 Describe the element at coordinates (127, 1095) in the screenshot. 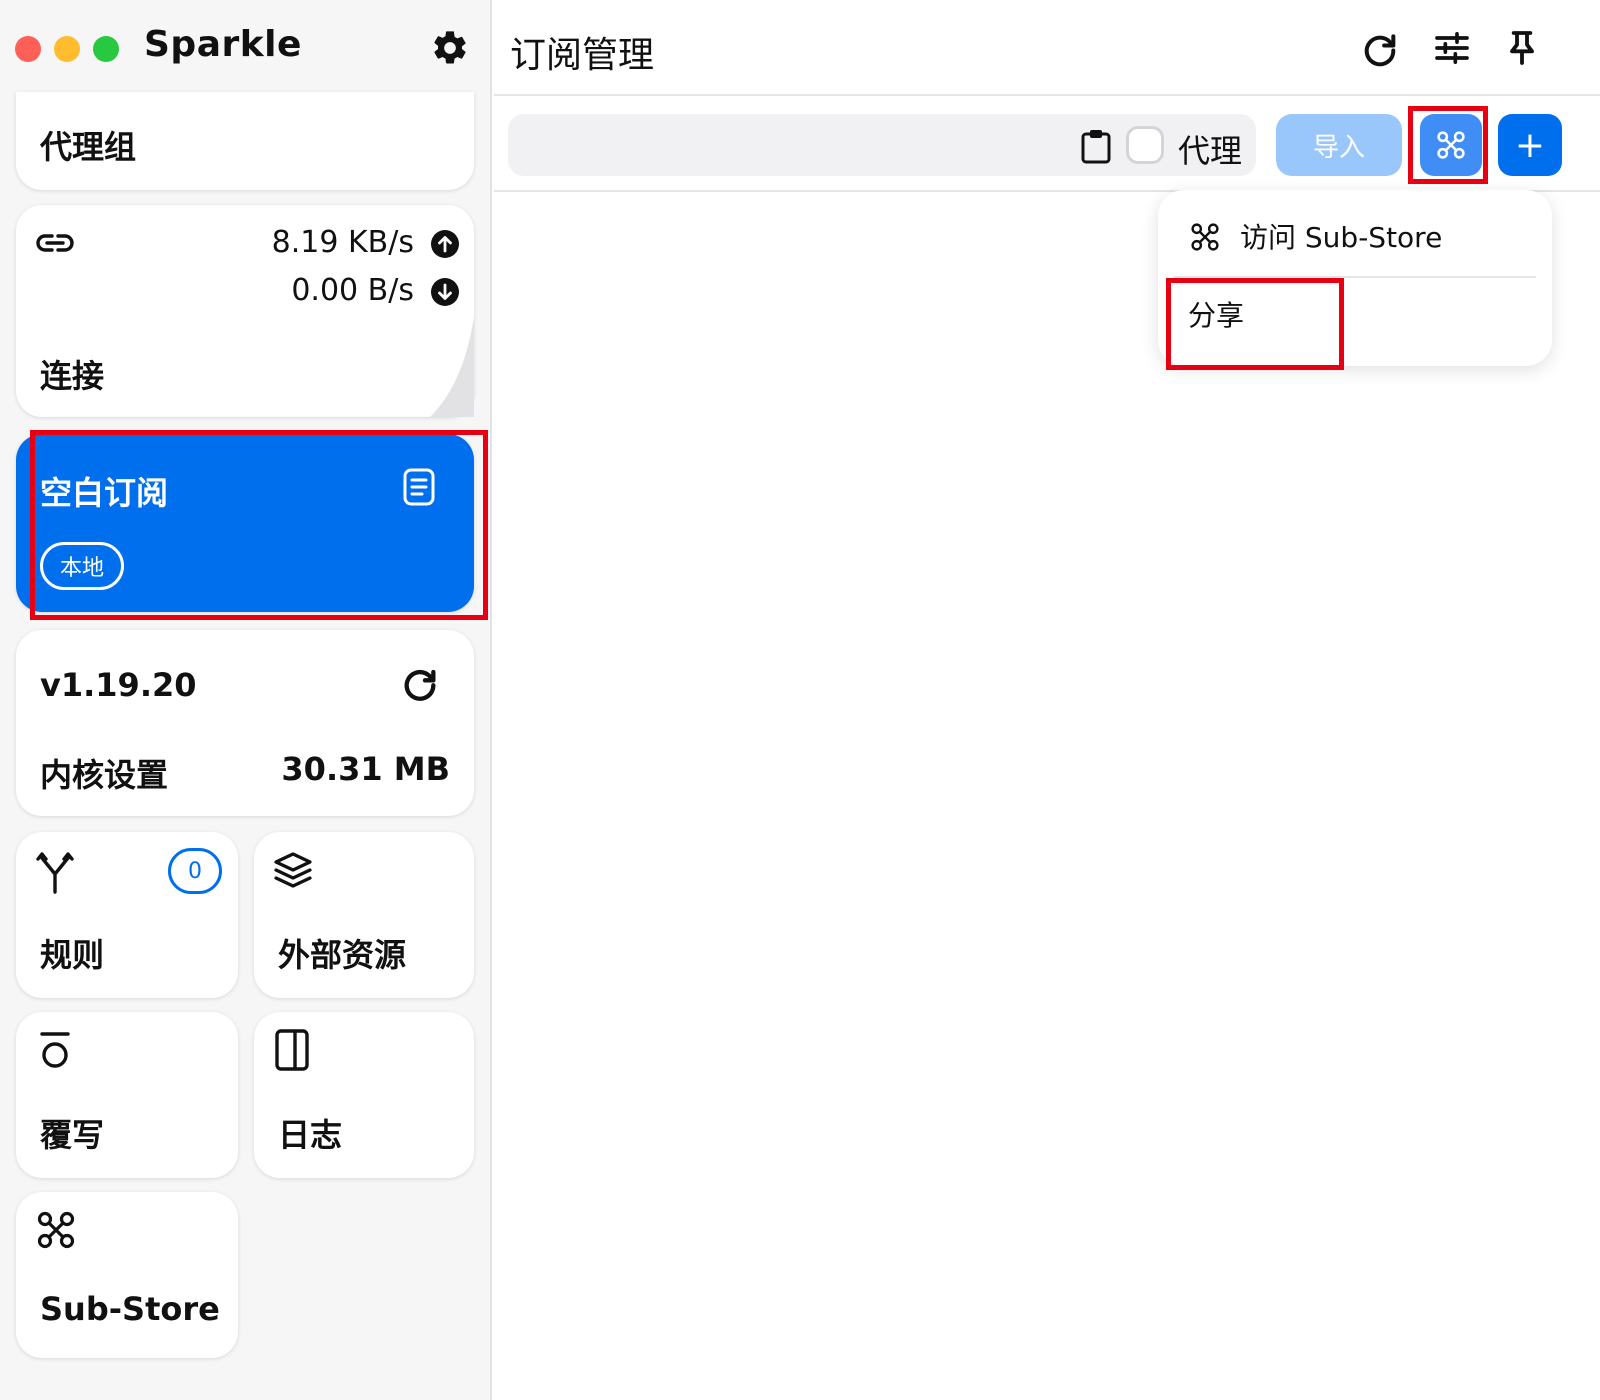

I see `override-card: 覆写` at that location.